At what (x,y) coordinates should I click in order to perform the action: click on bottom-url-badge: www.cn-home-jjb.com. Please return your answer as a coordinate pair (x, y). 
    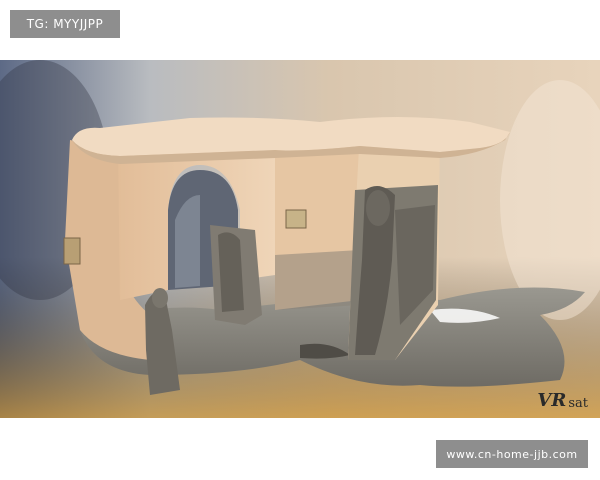
    Looking at the image, I should click on (512, 454).